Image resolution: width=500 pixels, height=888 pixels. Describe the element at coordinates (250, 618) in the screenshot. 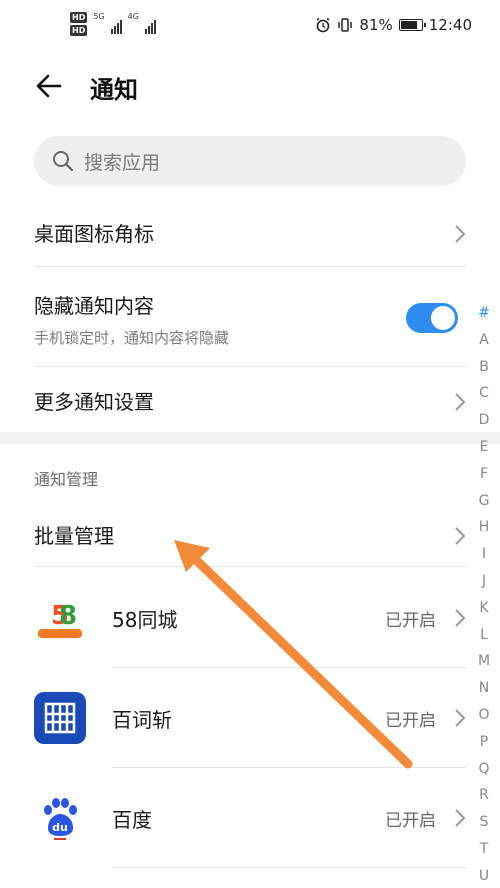

I see `app-row-58: 5 8 58同城 已开启` at that location.